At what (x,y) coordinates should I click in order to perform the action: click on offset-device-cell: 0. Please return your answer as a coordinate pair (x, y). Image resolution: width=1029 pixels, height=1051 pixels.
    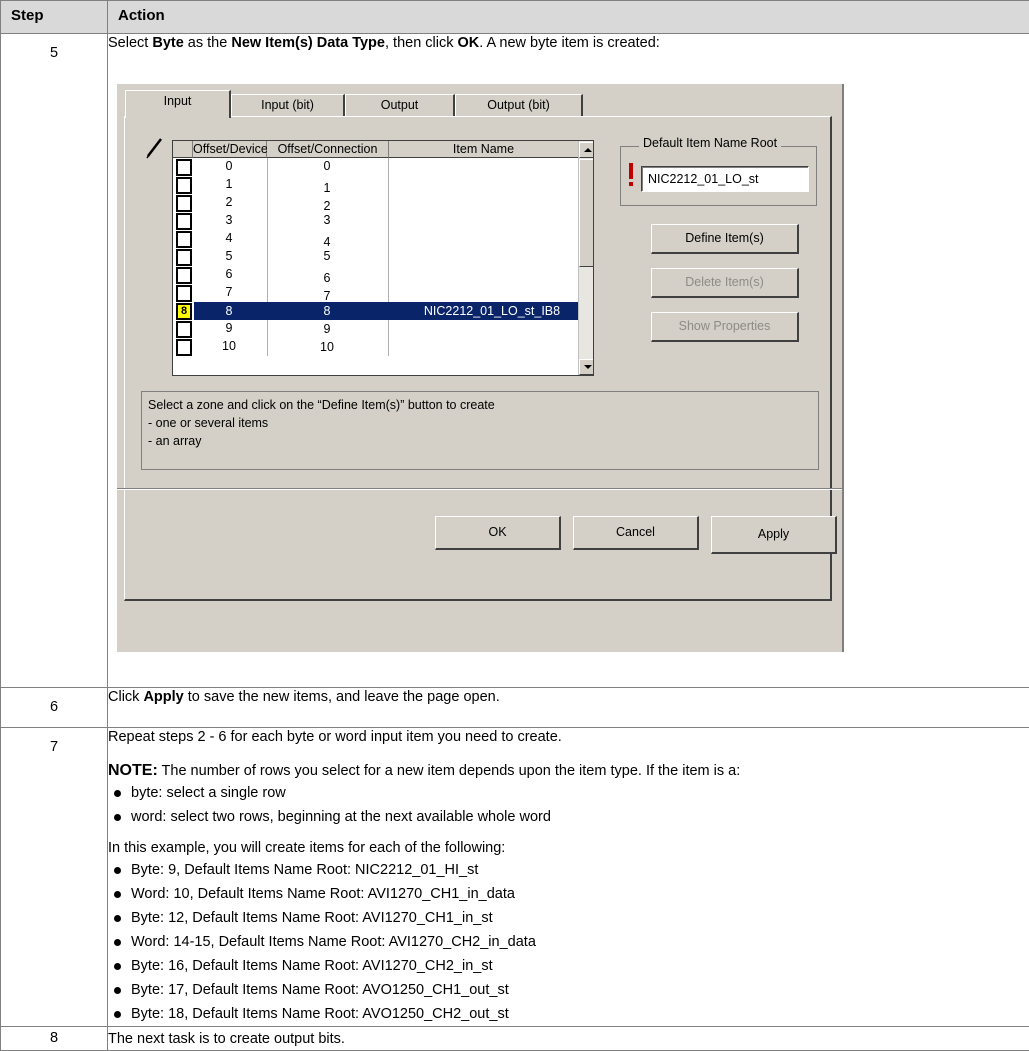
    Looking at the image, I should click on (229, 166).